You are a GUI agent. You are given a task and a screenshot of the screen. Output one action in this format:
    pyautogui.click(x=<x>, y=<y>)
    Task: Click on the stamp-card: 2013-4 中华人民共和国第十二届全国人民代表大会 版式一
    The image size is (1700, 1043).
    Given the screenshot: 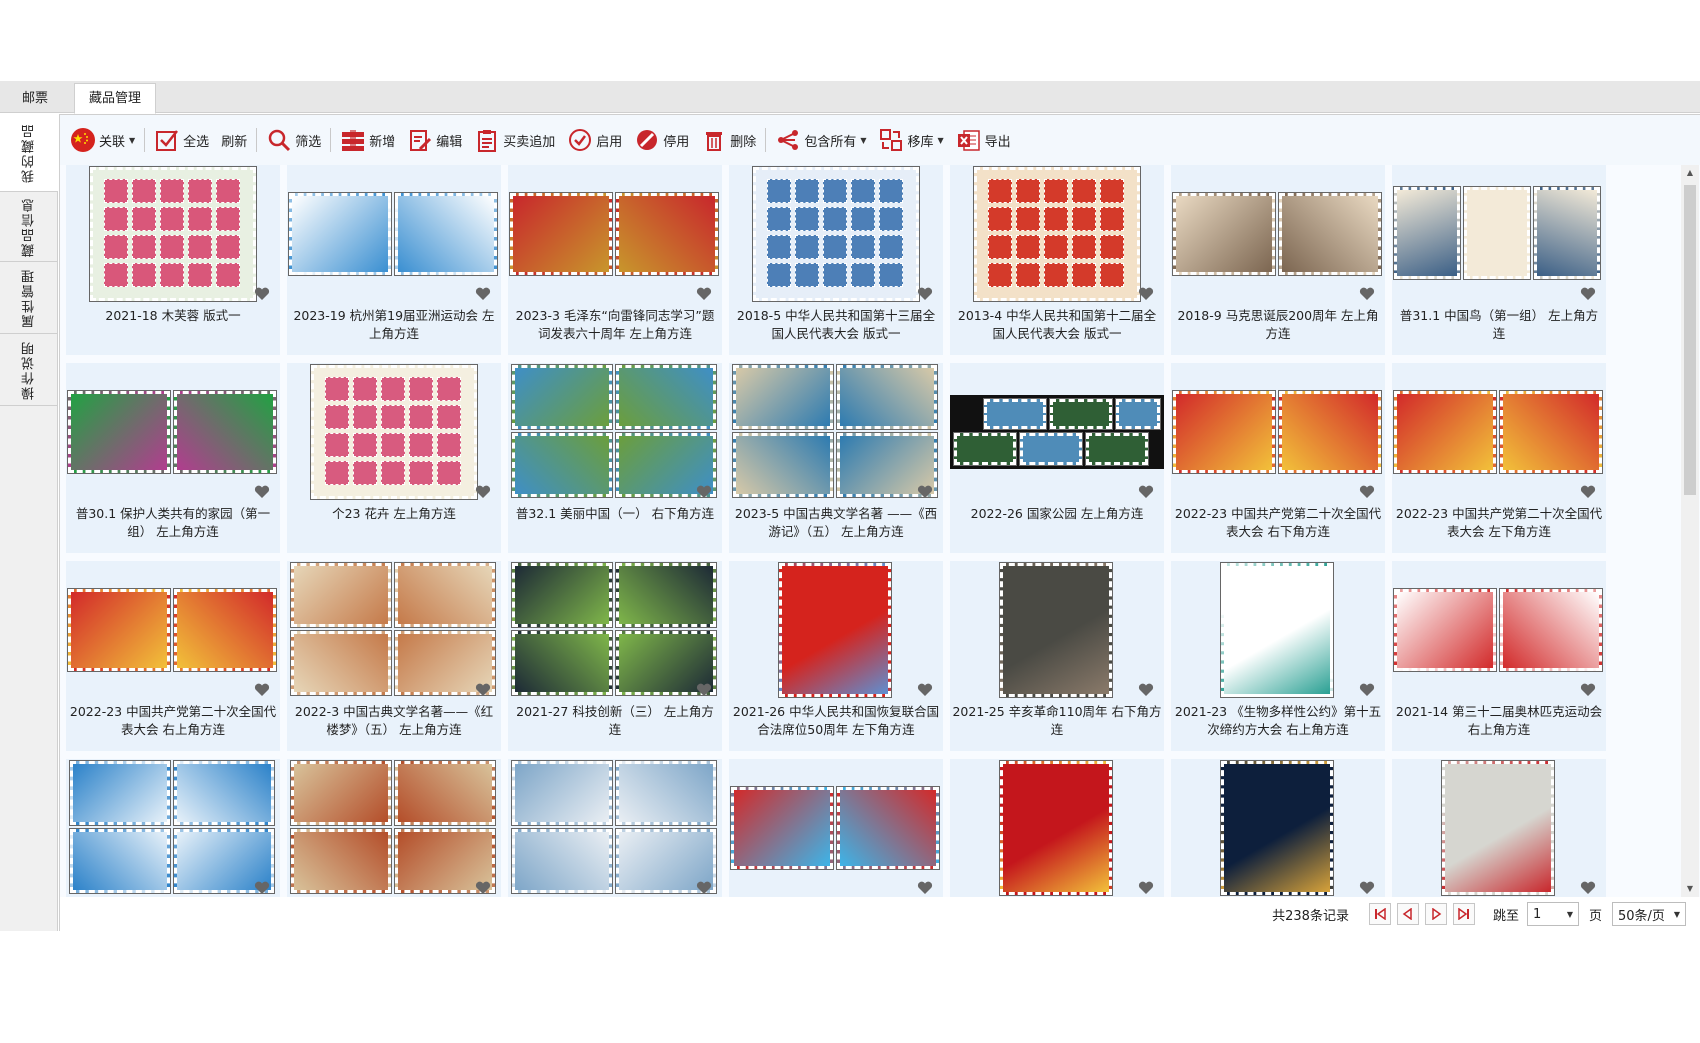 What is the action you would take?
    pyautogui.click(x=1057, y=260)
    